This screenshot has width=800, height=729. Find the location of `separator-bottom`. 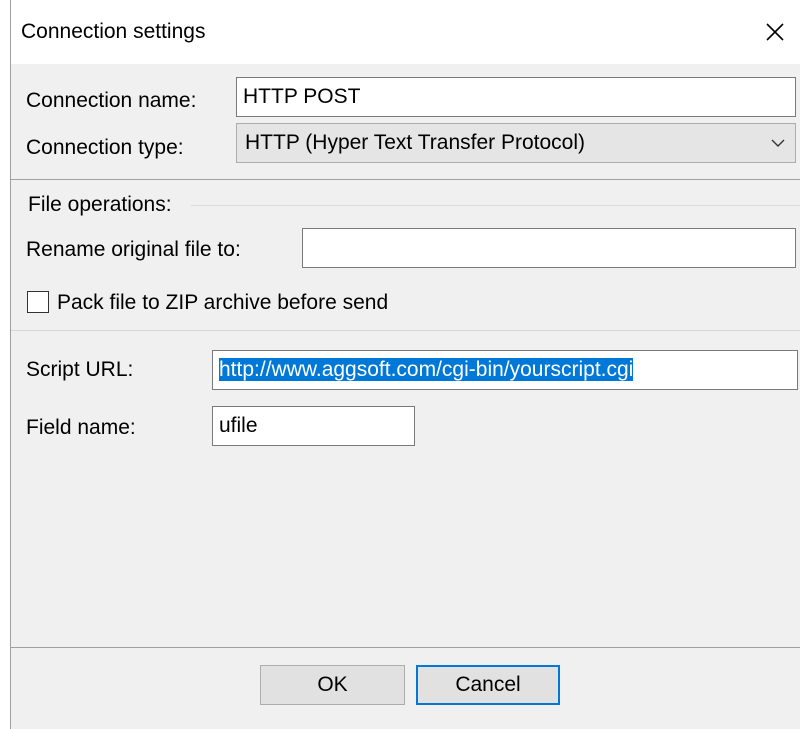

separator-bottom is located at coordinates (405, 647).